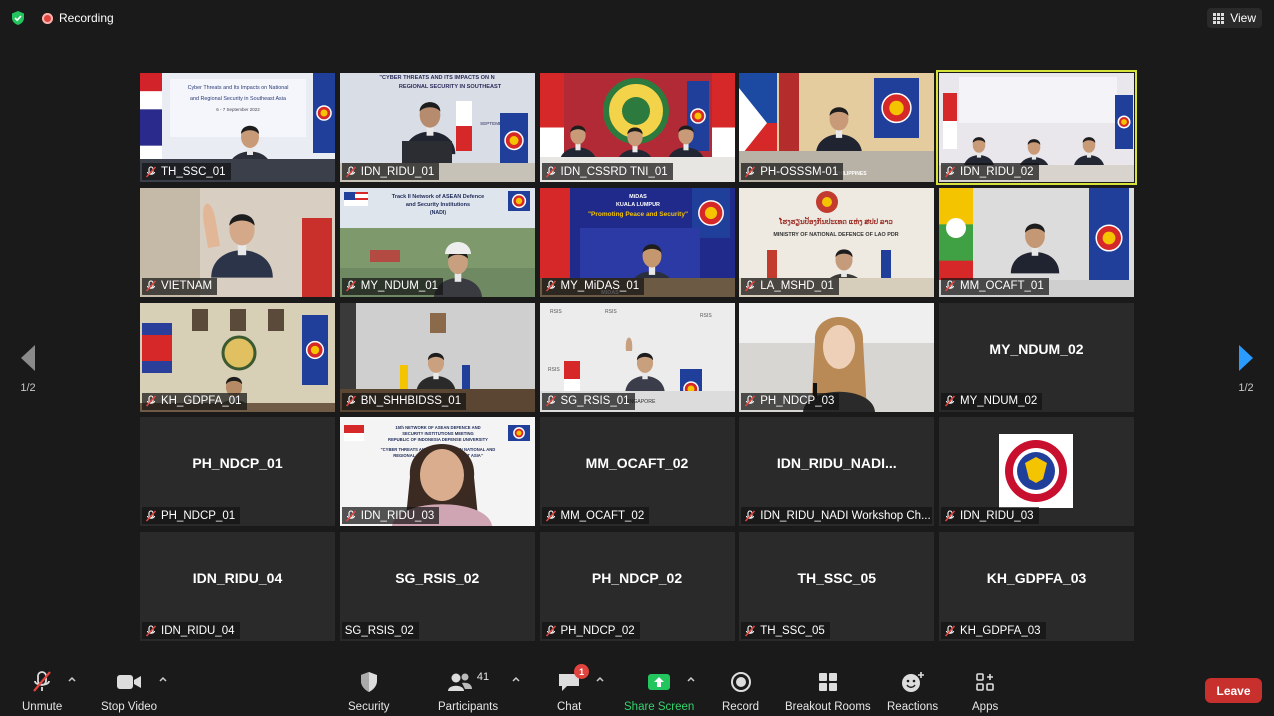 The width and height of the screenshot is (1274, 716). What do you see at coordinates (237, 357) in the screenshot?
I see `participant-tile: KH_GDPFA_01` at bounding box center [237, 357].